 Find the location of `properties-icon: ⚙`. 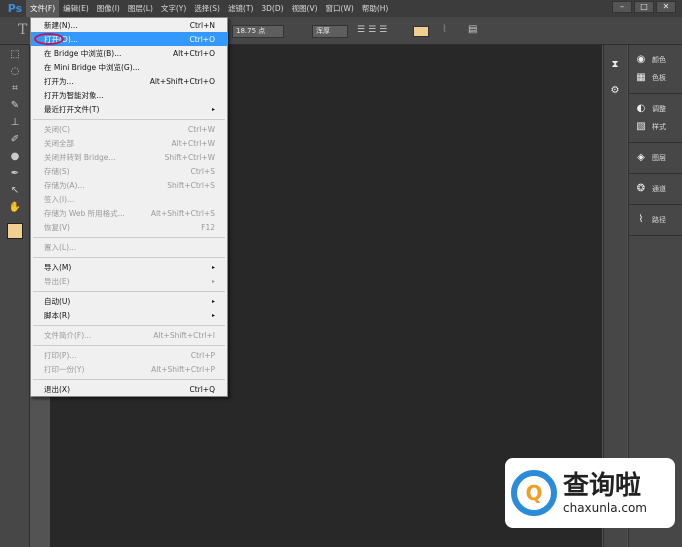

properties-icon: ⚙ is located at coordinates (615, 91).